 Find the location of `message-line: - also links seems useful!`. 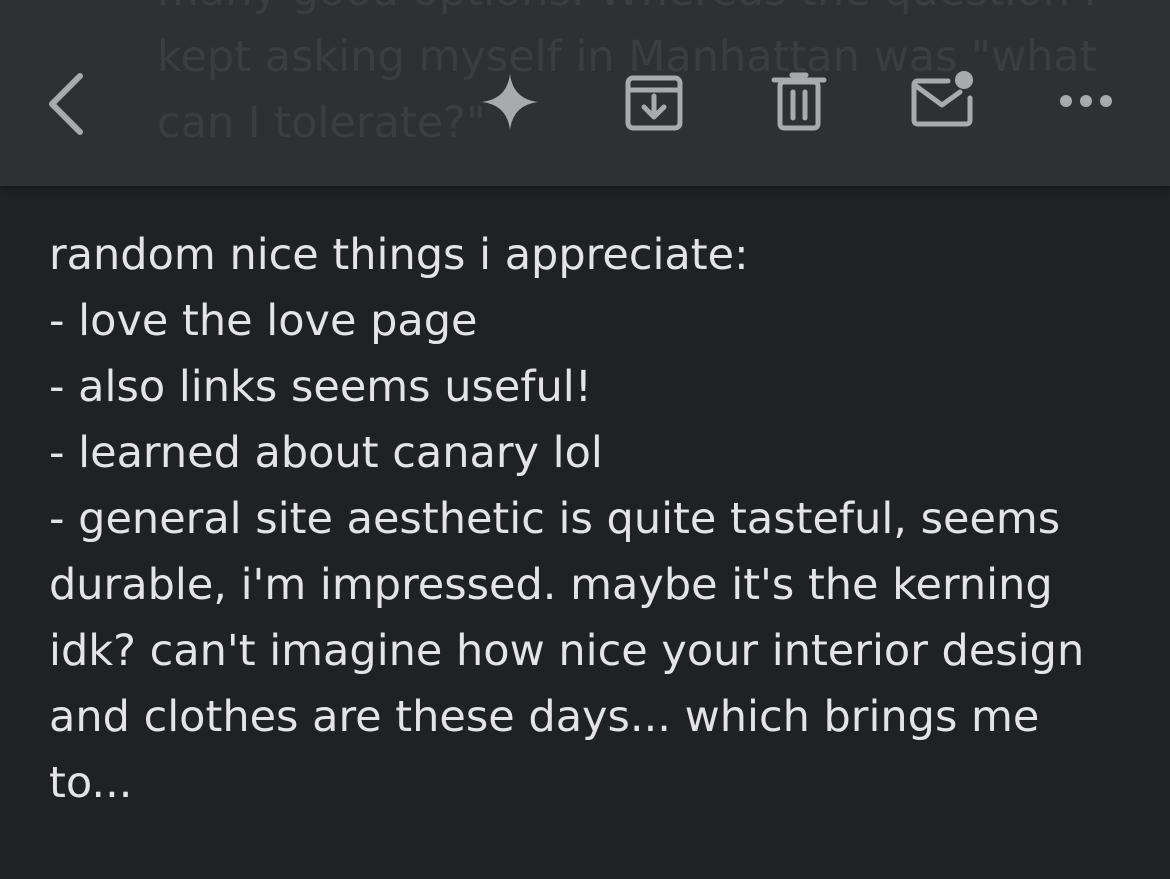

message-line: - also links seems useful! is located at coordinates (320, 387).